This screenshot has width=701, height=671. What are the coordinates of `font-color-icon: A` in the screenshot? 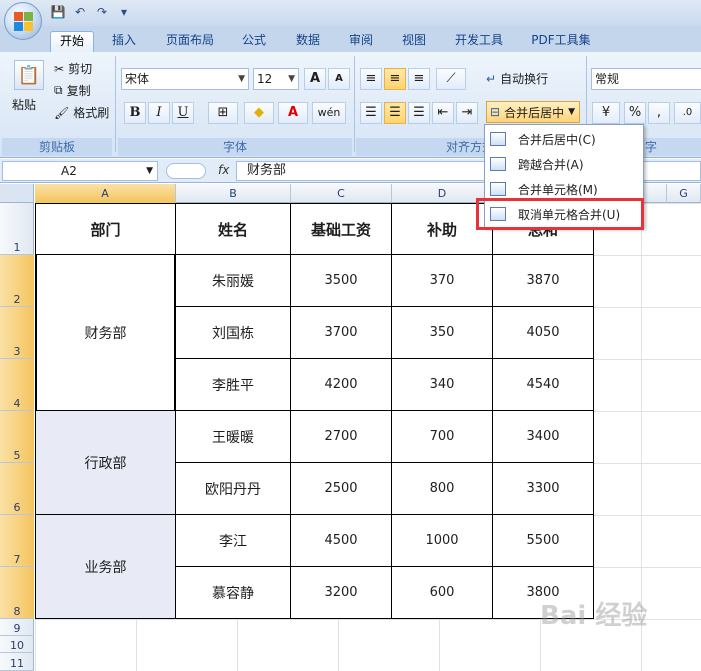 It's located at (293, 113).